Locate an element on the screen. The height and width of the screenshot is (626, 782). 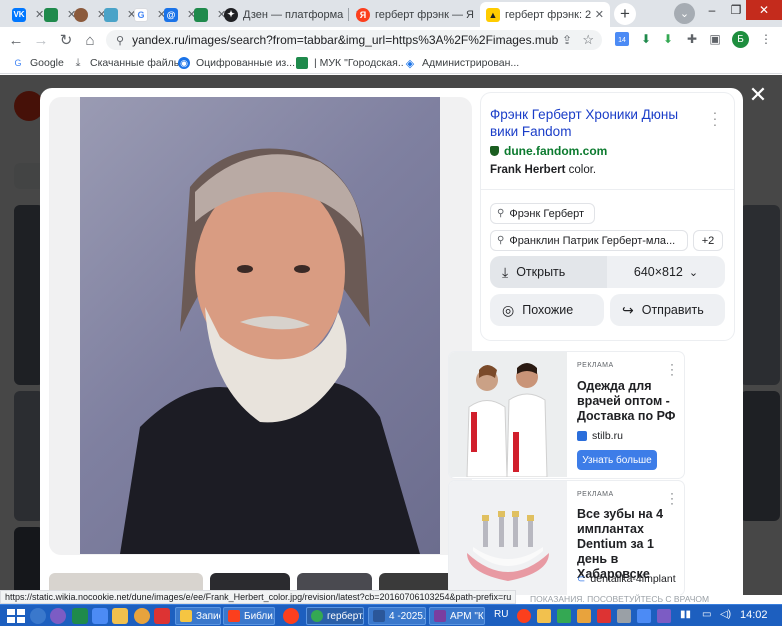
volume-icon: ◁) is located at coordinates (725, 614).